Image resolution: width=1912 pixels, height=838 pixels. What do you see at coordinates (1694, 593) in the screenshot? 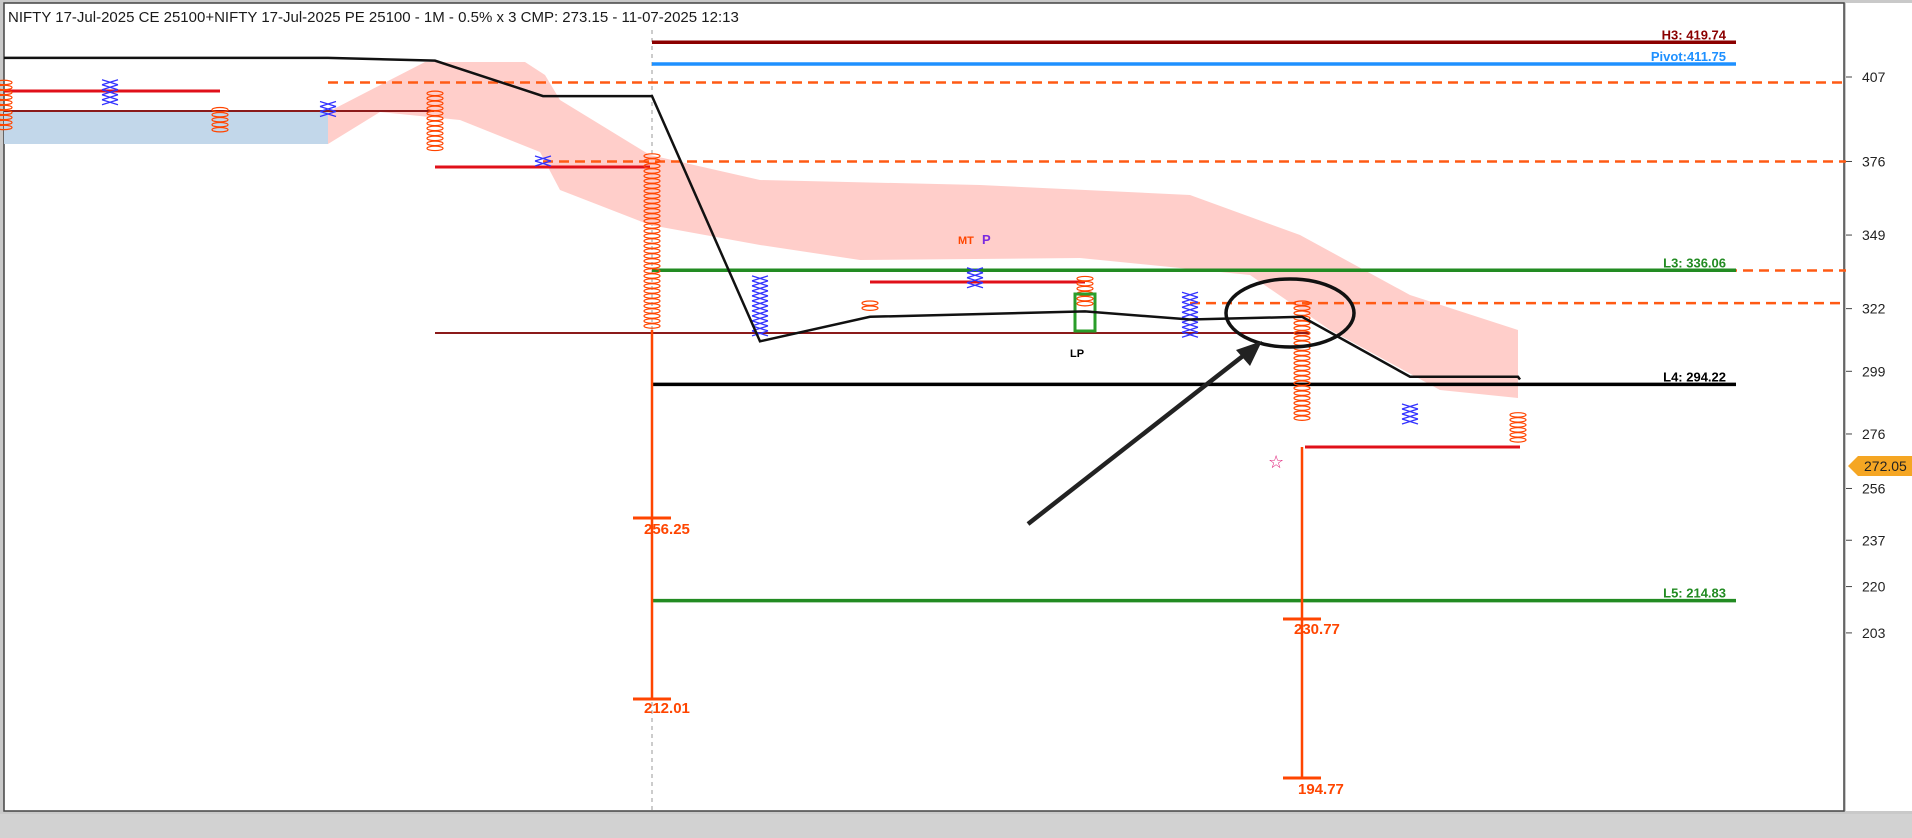
I see `pivot-level-label: L5: 214.83` at bounding box center [1694, 593].